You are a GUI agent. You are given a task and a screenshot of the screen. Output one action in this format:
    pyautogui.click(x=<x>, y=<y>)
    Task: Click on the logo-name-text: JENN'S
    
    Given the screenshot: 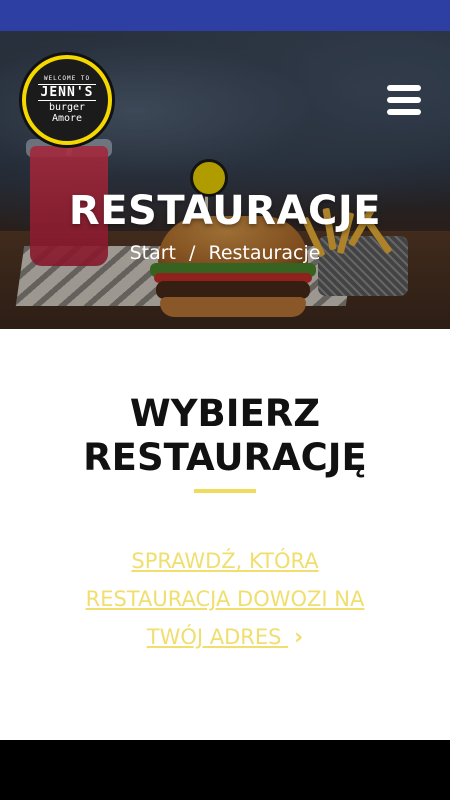 What is the action you would take?
    pyautogui.click(x=67, y=92)
    